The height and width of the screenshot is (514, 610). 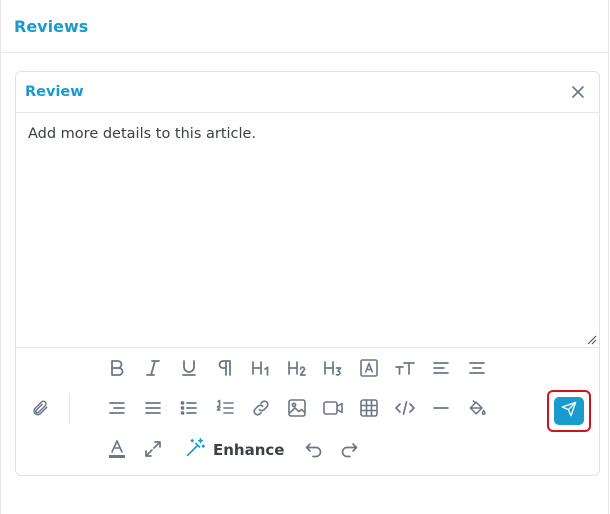 I want to click on paragraph-icon, so click(x=225, y=368).